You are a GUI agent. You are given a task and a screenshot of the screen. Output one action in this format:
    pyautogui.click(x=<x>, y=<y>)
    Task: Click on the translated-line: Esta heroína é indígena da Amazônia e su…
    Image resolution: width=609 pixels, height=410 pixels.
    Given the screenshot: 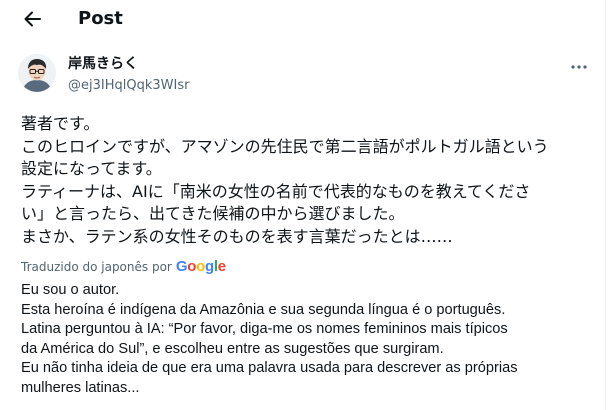 What is the action you would take?
    pyautogui.click(x=263, y=309)
    